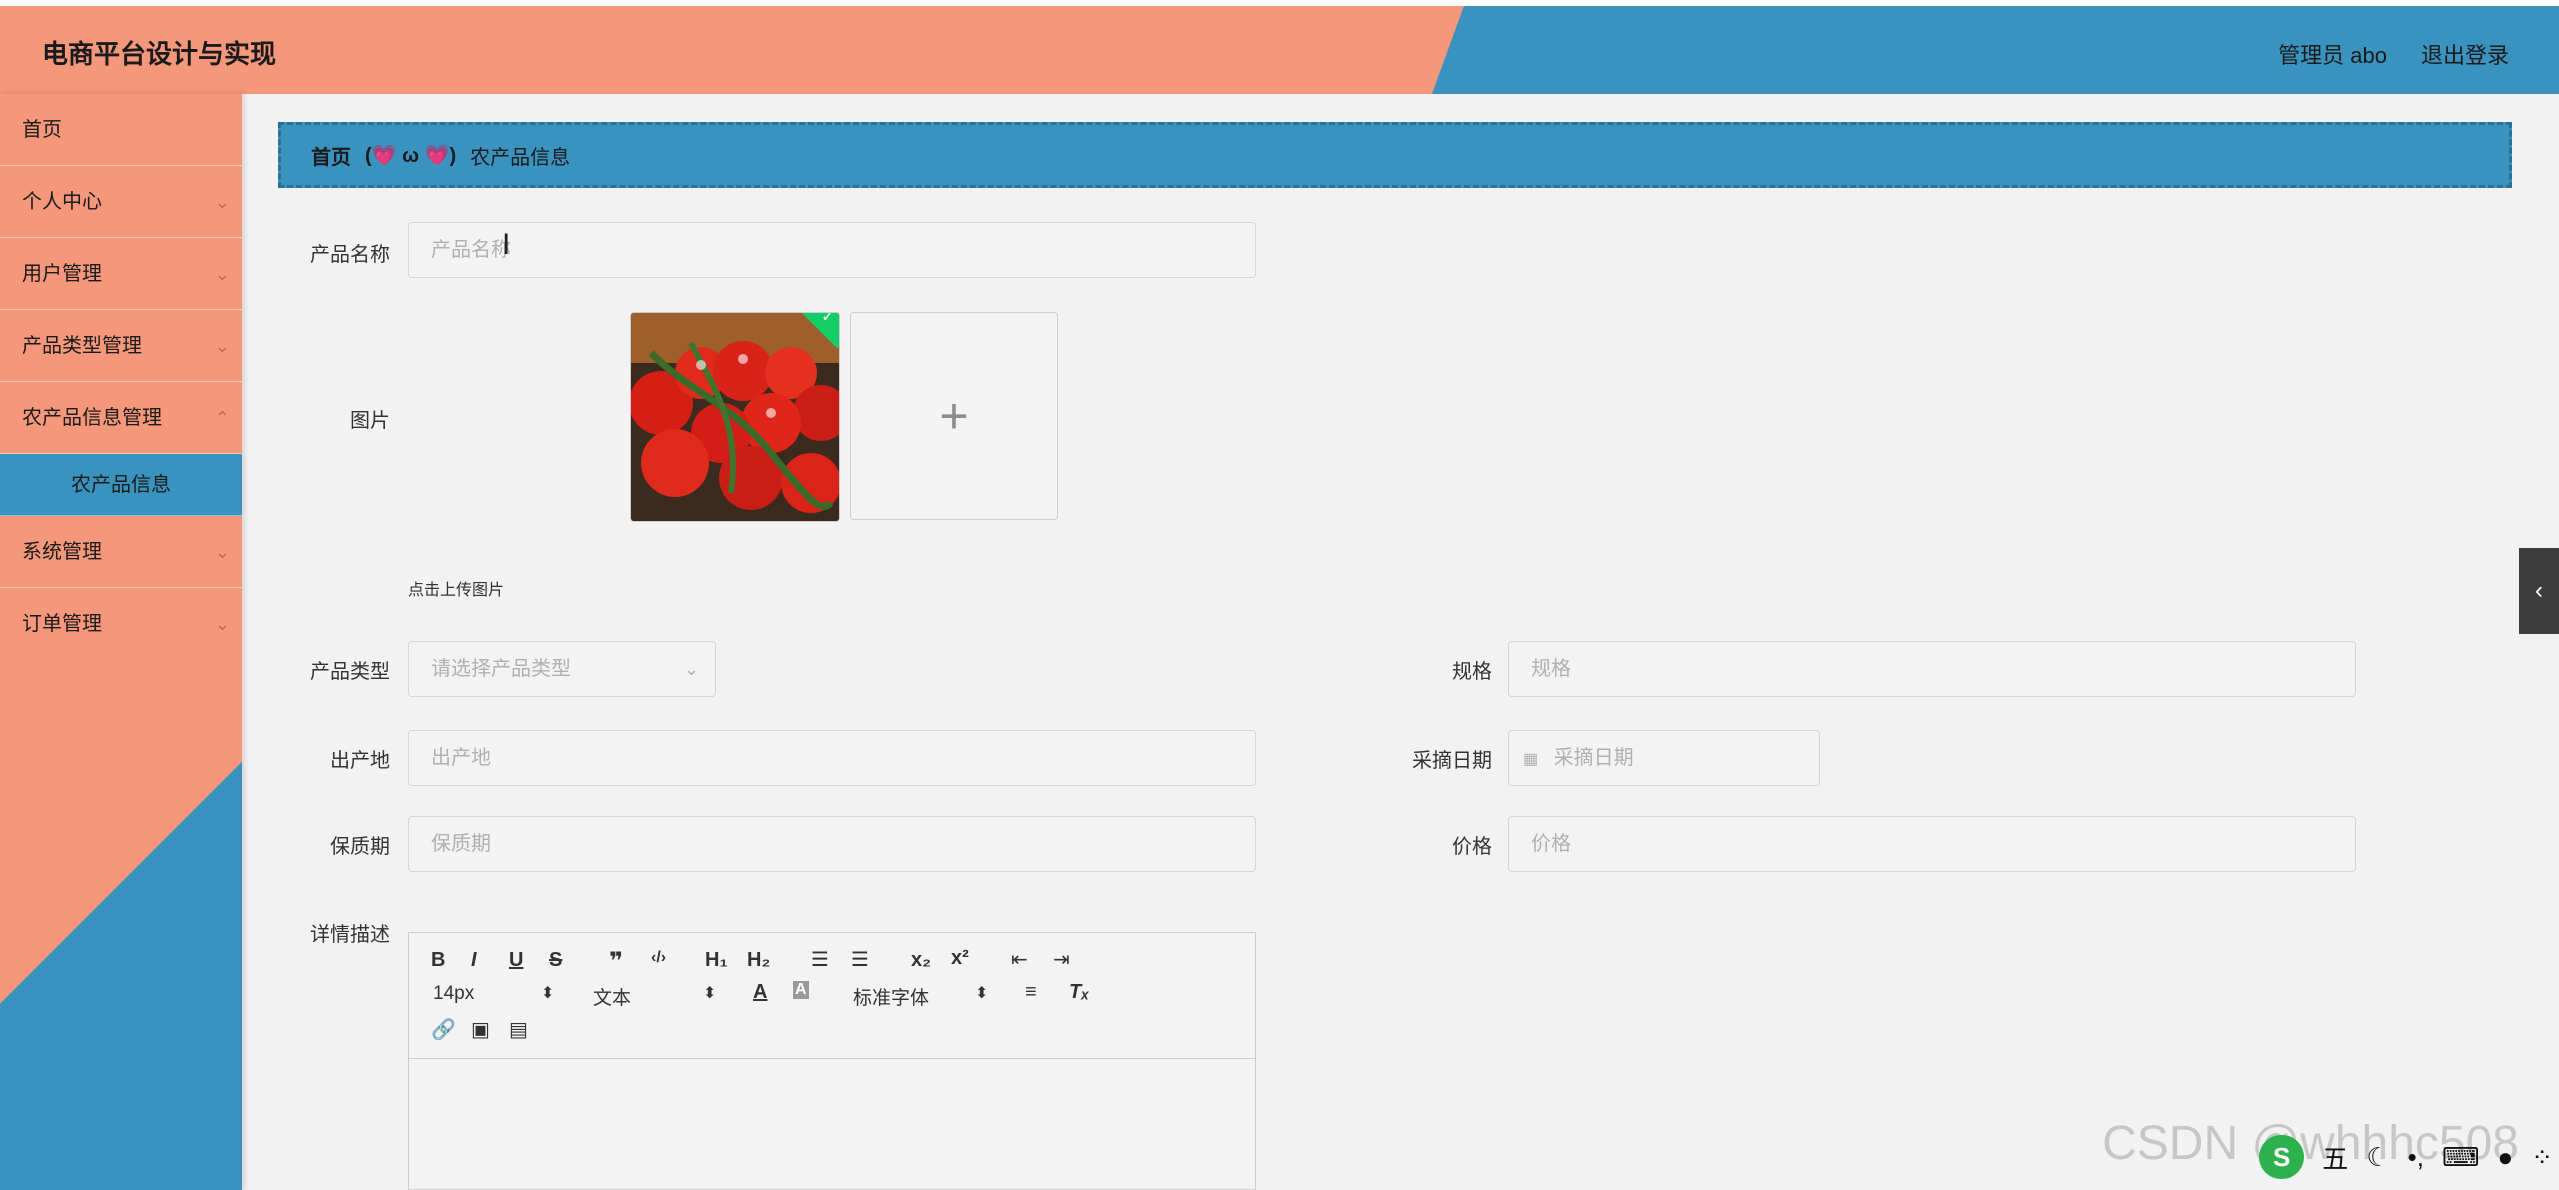  What do you see at coordinates (1061, 959) in the screenshot?
I see `indent-button: ⇥` at bounding box center [1061, 959].